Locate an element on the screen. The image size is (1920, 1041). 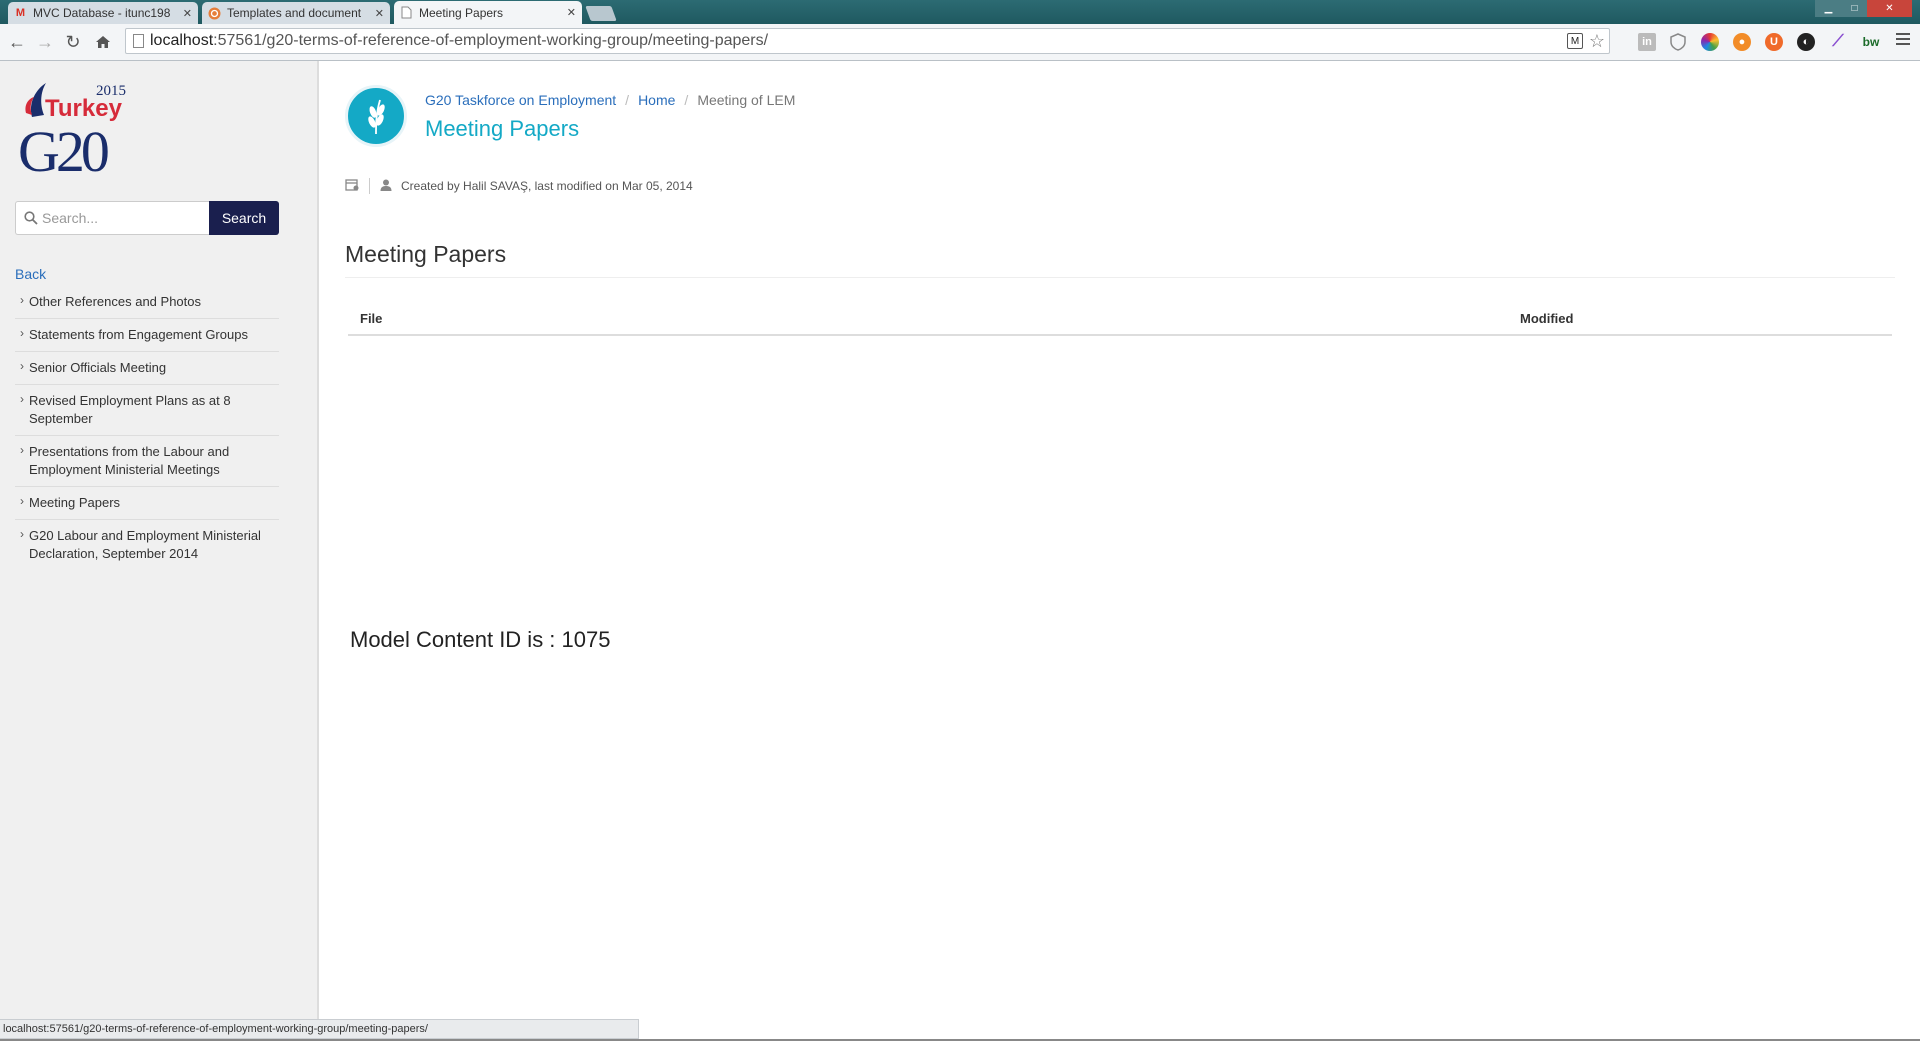
user-icon is located at coordinates (386, 186).